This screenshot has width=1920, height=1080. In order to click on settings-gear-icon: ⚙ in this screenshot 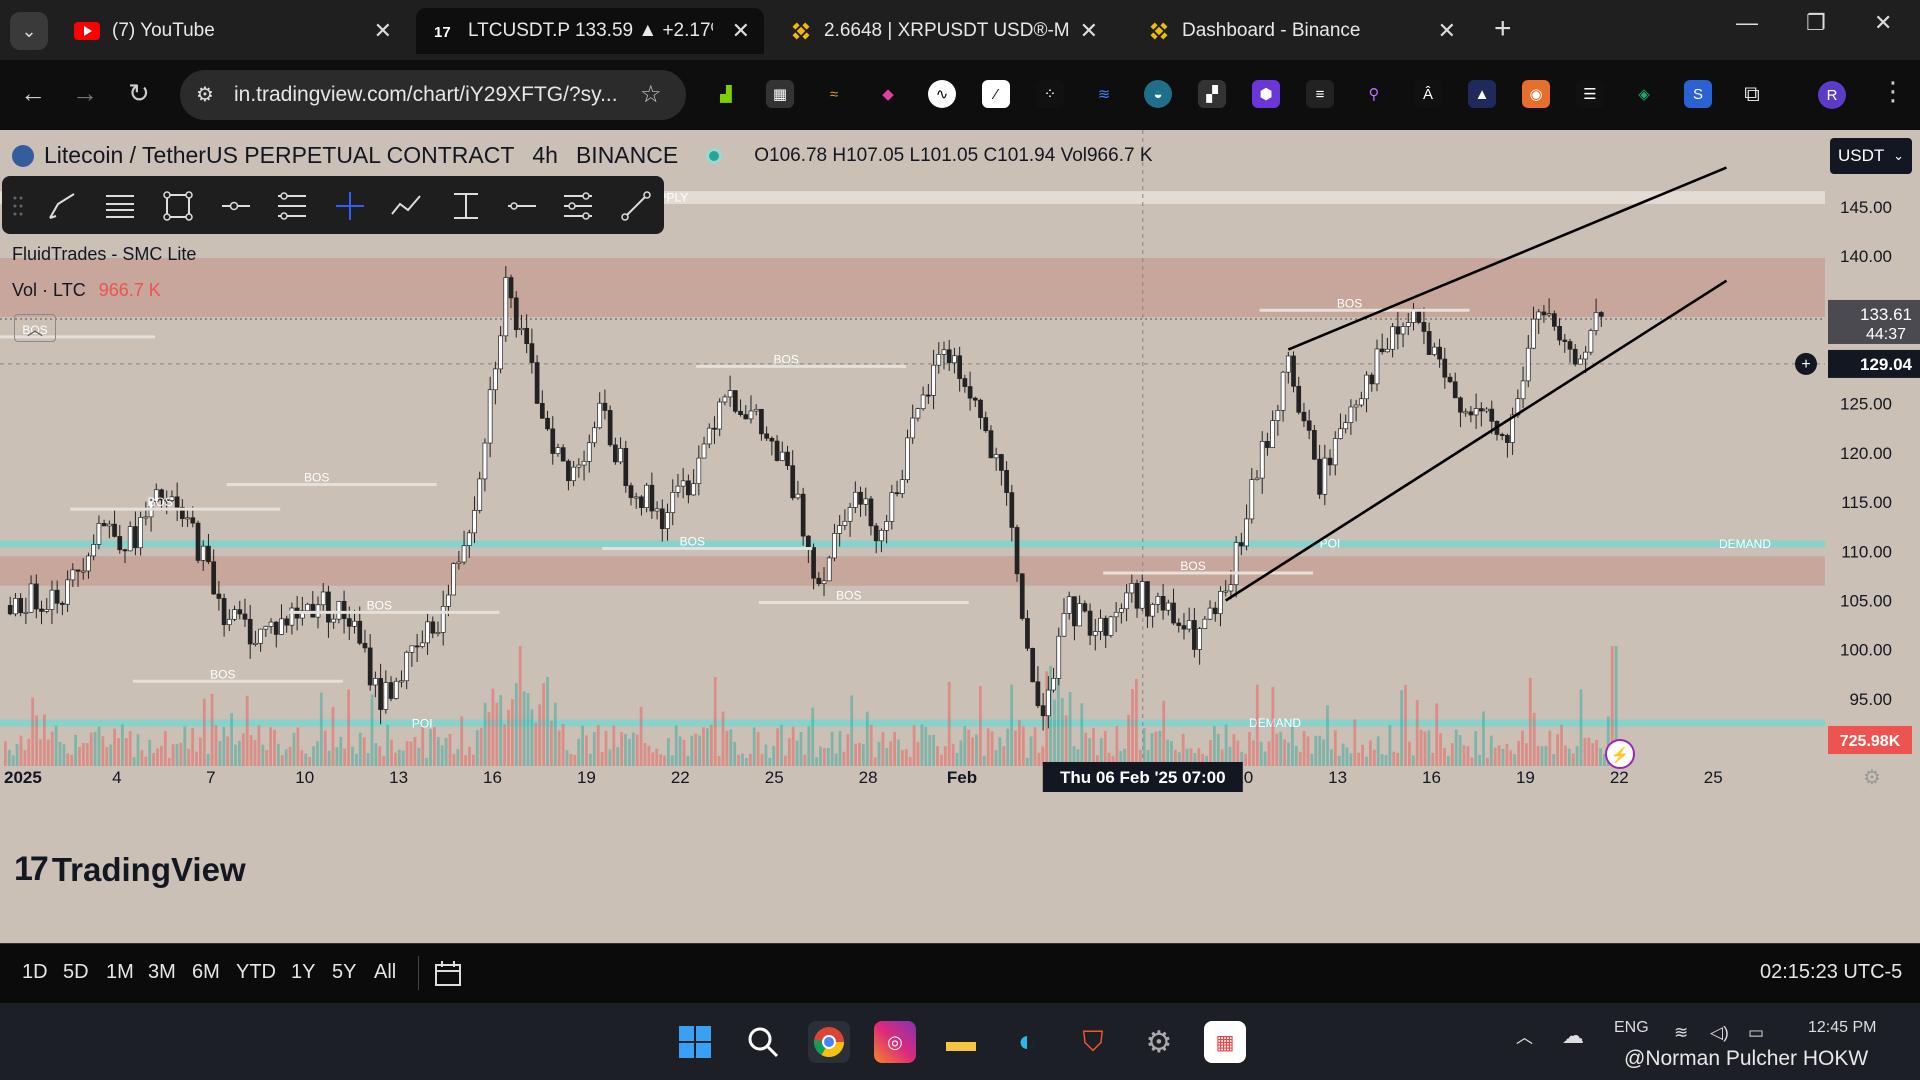, I will do `click(1159, 1042)`.